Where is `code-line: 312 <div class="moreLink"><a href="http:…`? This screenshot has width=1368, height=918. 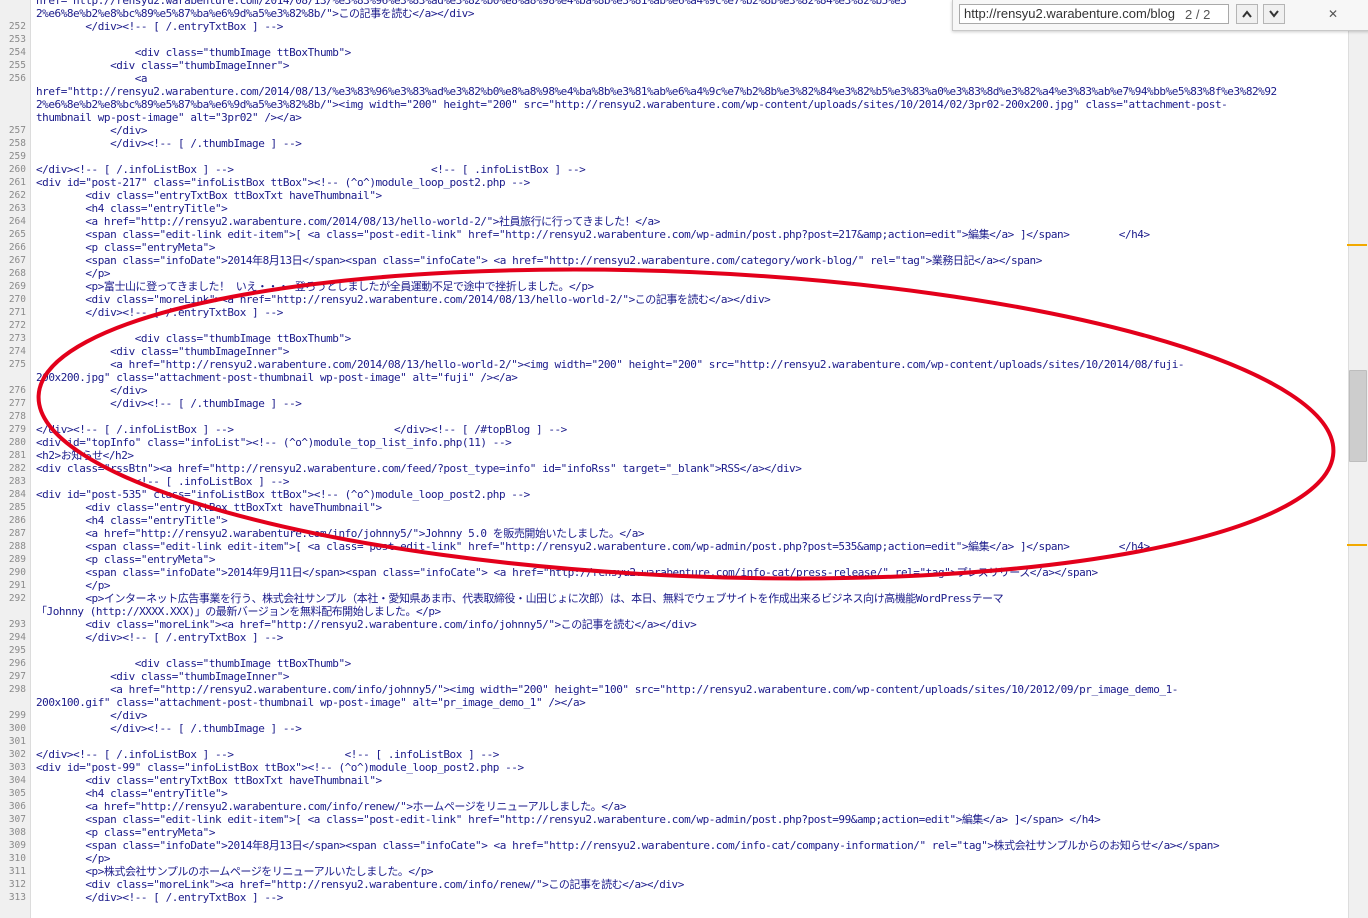
code-line: 312 <div class="moreLink"><a href="http:… is located at coordinates (674, 884).